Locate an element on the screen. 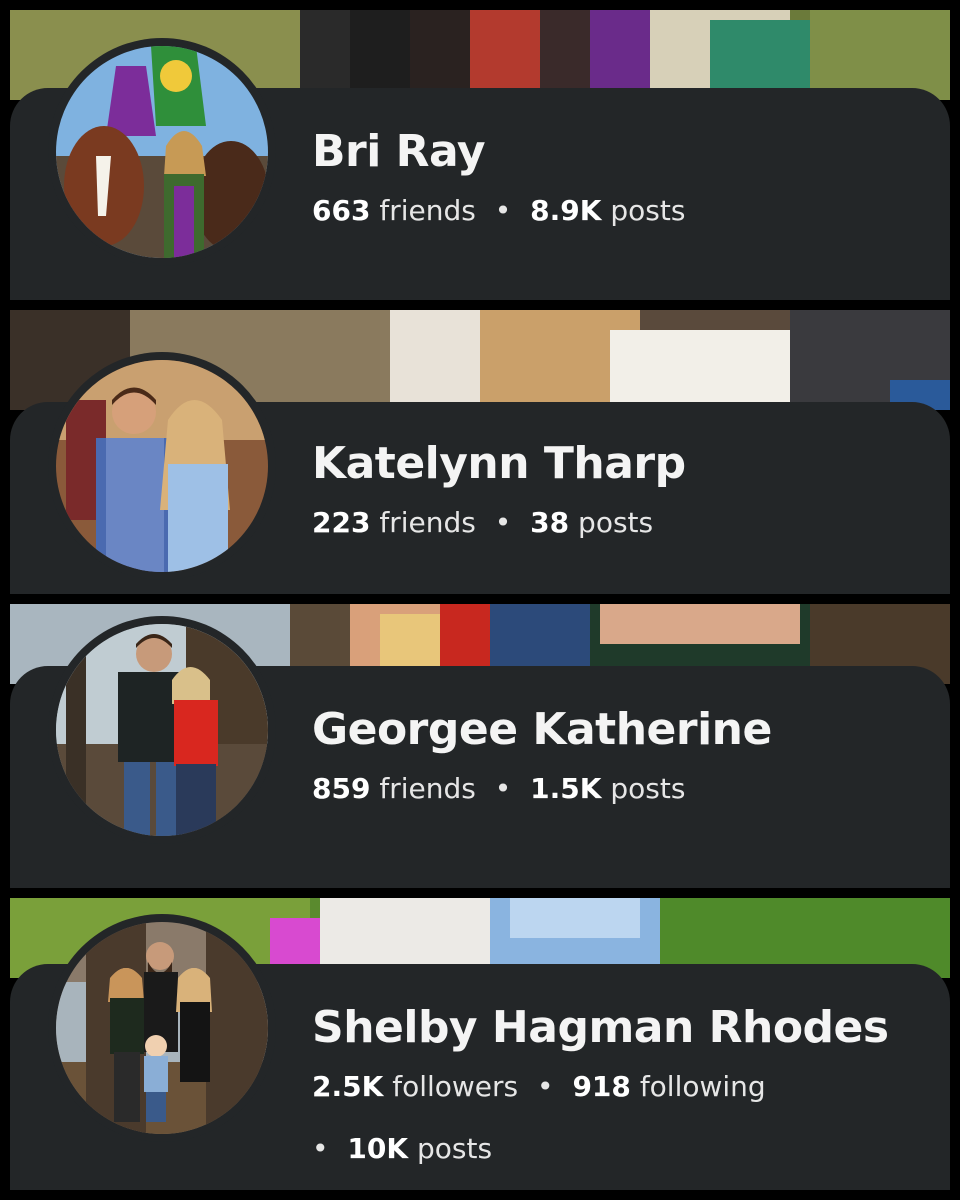 This screenshot has height=1200, width=960. profile-stats: 663 friends • 8.9K posts is located at coordinates (498, 210).